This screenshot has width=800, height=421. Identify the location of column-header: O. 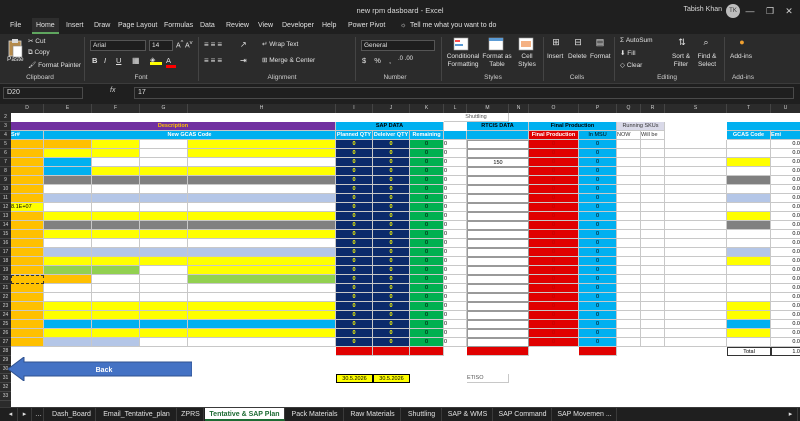
(554, 108).